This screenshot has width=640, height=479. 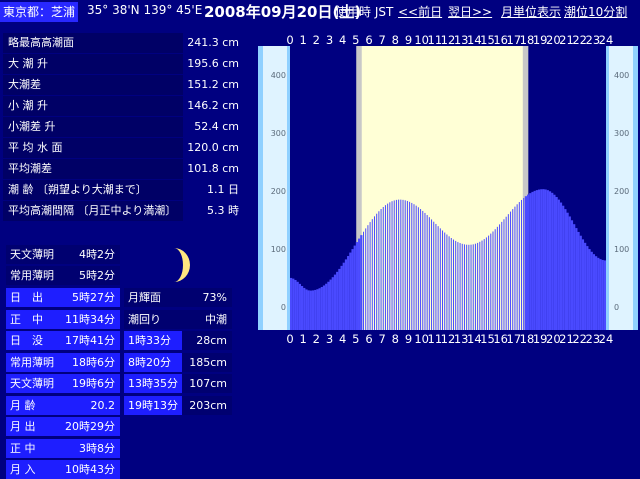 What do you see at coordinates (368, 339) in the screenshot?
I see `x-tick-label: 6` at bounding box center [368, 339].